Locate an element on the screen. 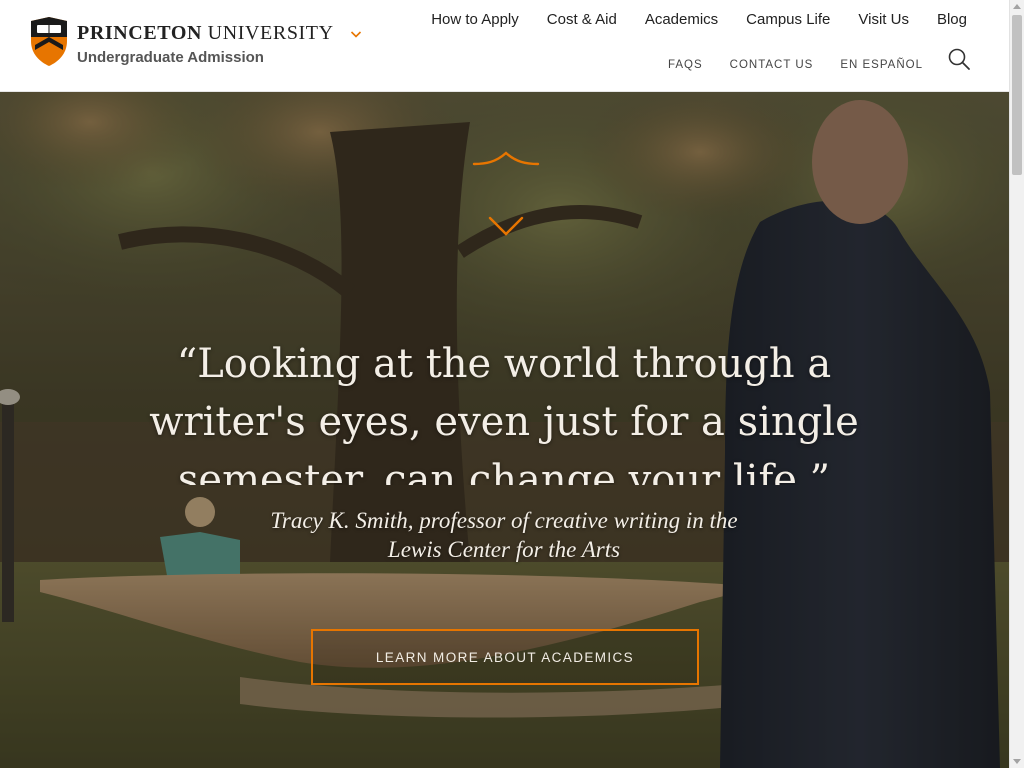  utility-link-contact-us: CONTACT US is located at coordinates (772, 65).